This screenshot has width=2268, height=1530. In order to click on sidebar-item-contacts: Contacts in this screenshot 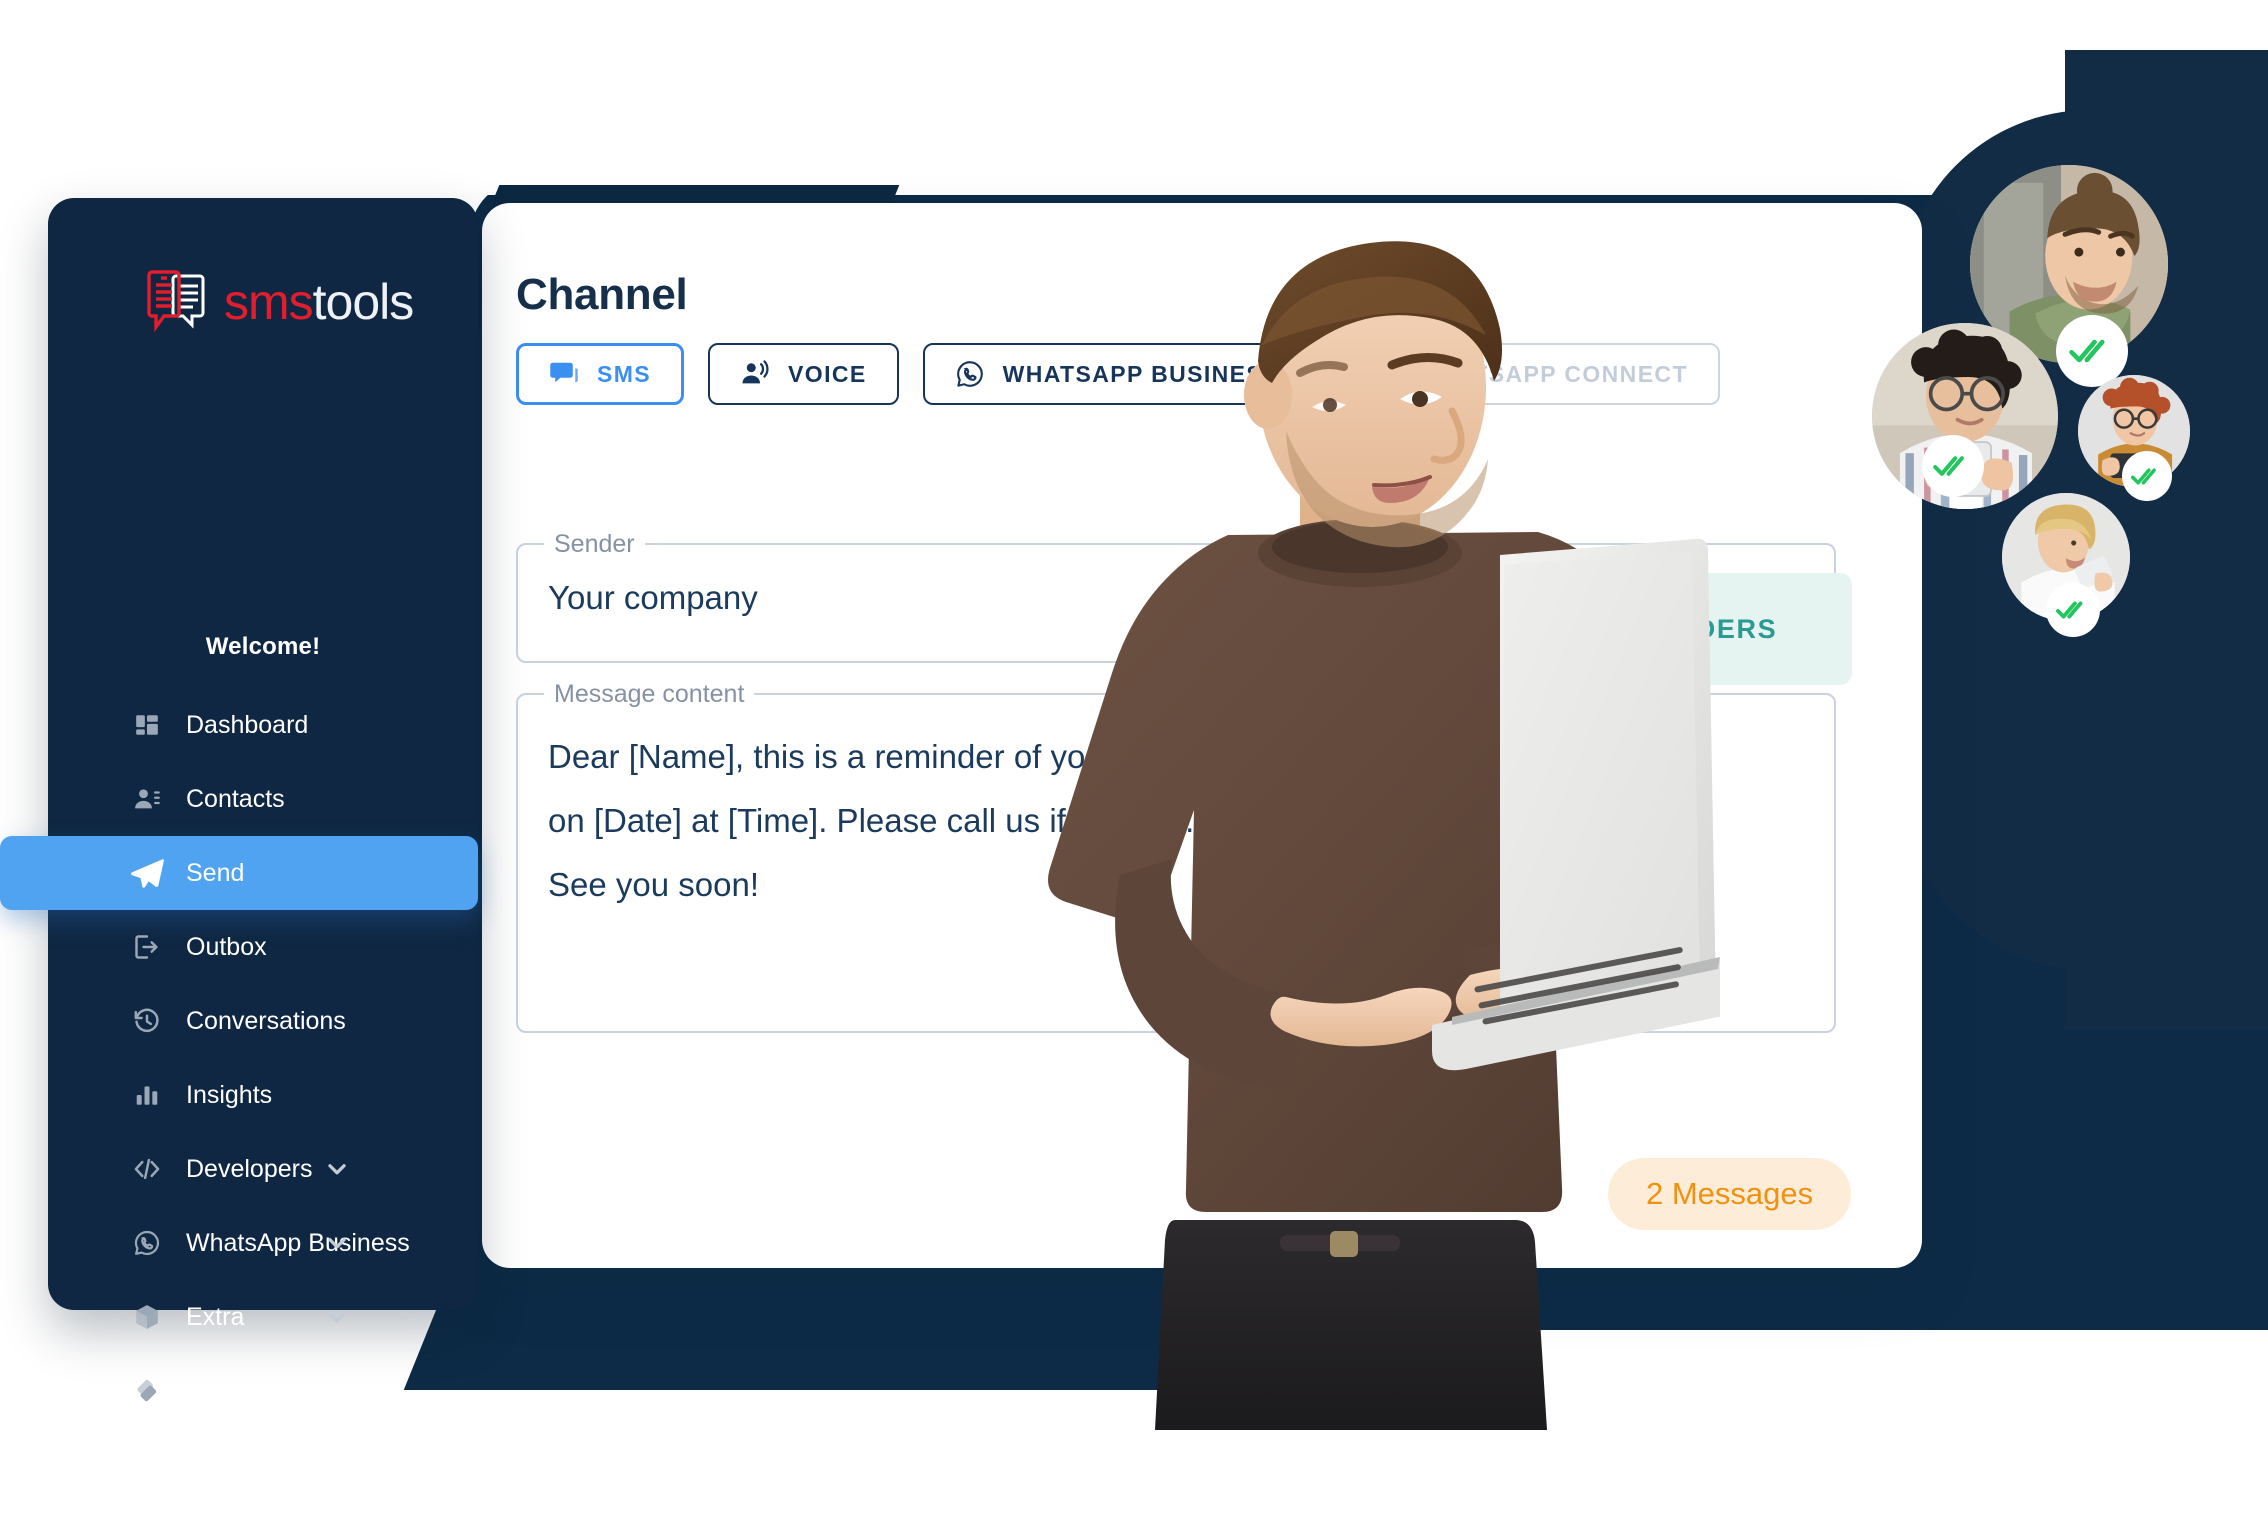, I will do `click(263, 799)`.